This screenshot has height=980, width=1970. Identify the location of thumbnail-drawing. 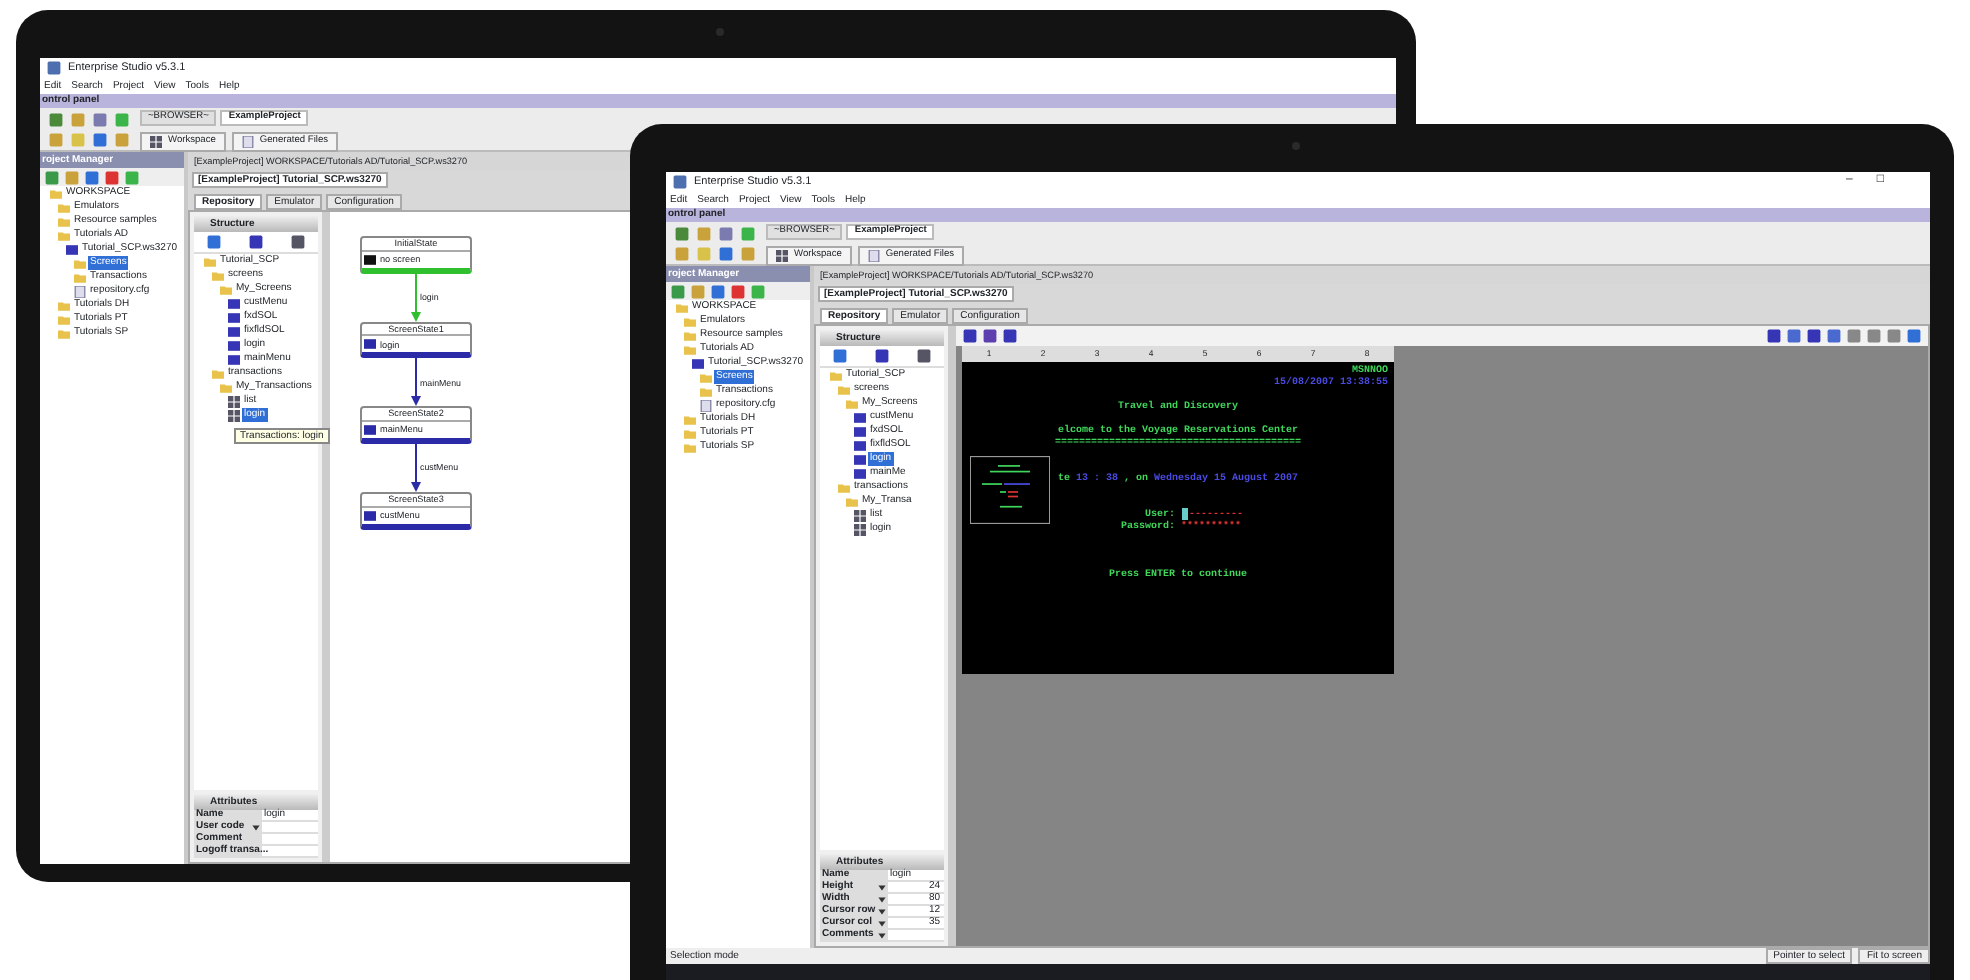
(1010, 490).